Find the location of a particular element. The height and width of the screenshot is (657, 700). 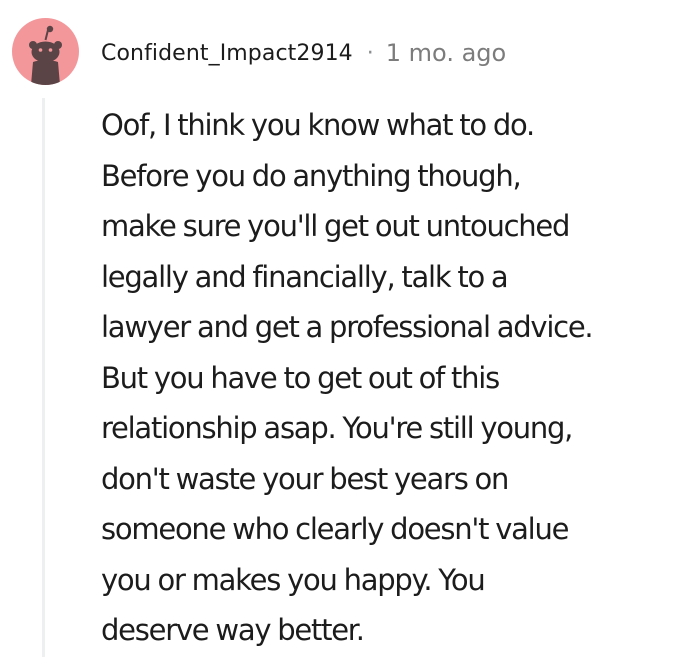

comment-body-line: make sure you'll get out untouched is located at coordinates (335, 226).